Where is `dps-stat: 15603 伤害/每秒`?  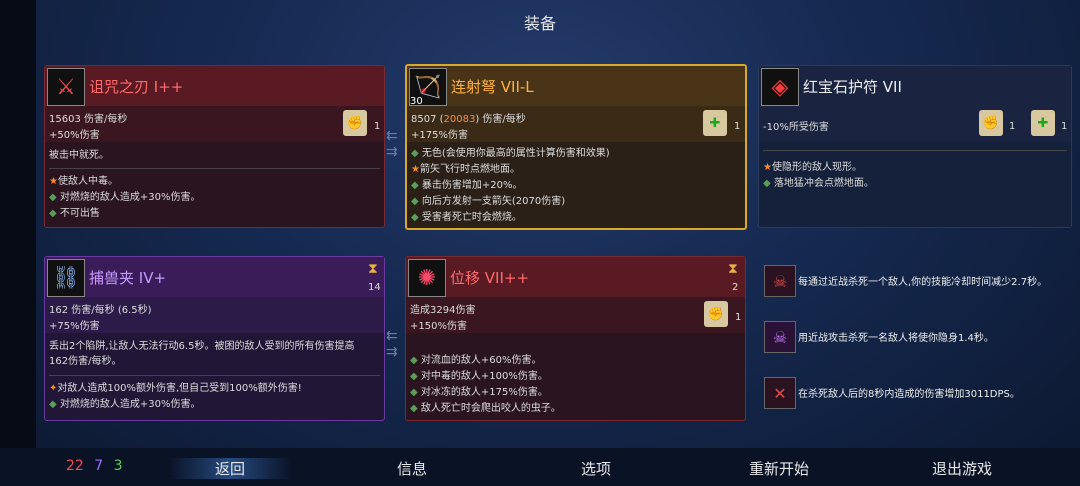 dps-stat: 15603 伤害/每秒 is located at coordinates (88, 119).